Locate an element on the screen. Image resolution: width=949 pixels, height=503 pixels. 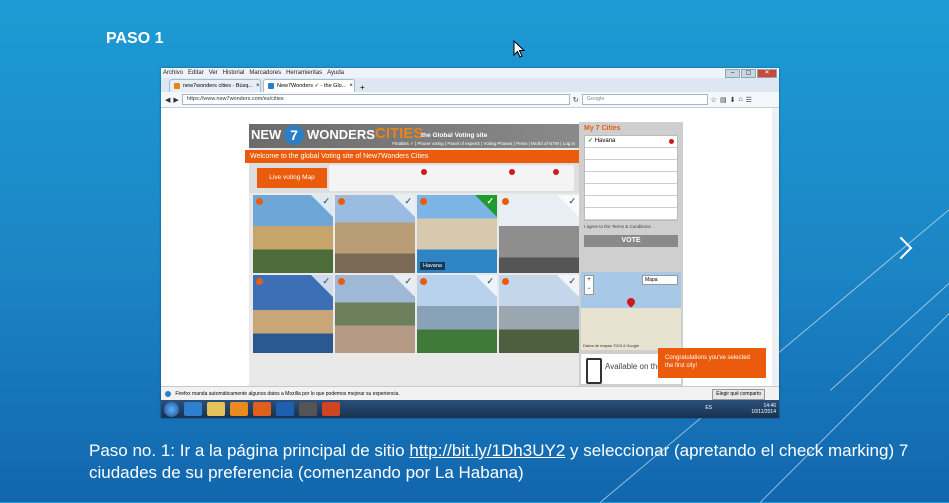
caption-link: http://bit.ly/1Dh3UY2 is located at coordinates (487, 450).